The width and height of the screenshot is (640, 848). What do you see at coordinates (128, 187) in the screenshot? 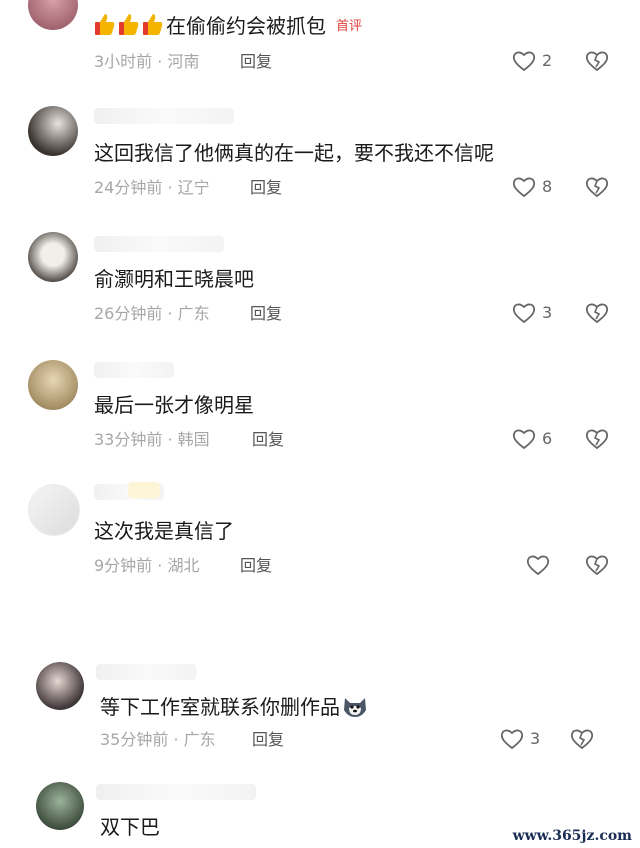
I see `comment-time: 24分钟前` at bounding box center [128, 187].